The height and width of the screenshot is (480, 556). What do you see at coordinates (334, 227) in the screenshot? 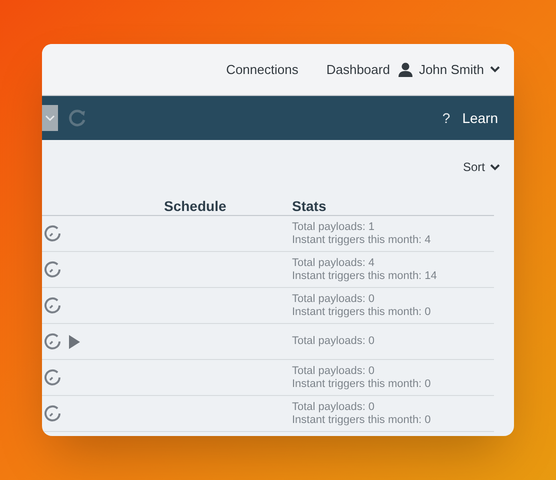
I see `stat-text: Total payloads: 1` at bounding box center [334, 227].